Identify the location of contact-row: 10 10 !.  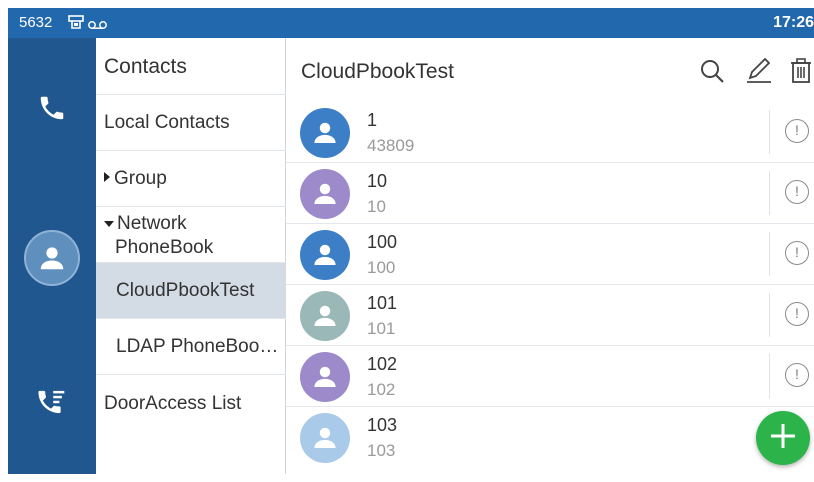
(550, 193).